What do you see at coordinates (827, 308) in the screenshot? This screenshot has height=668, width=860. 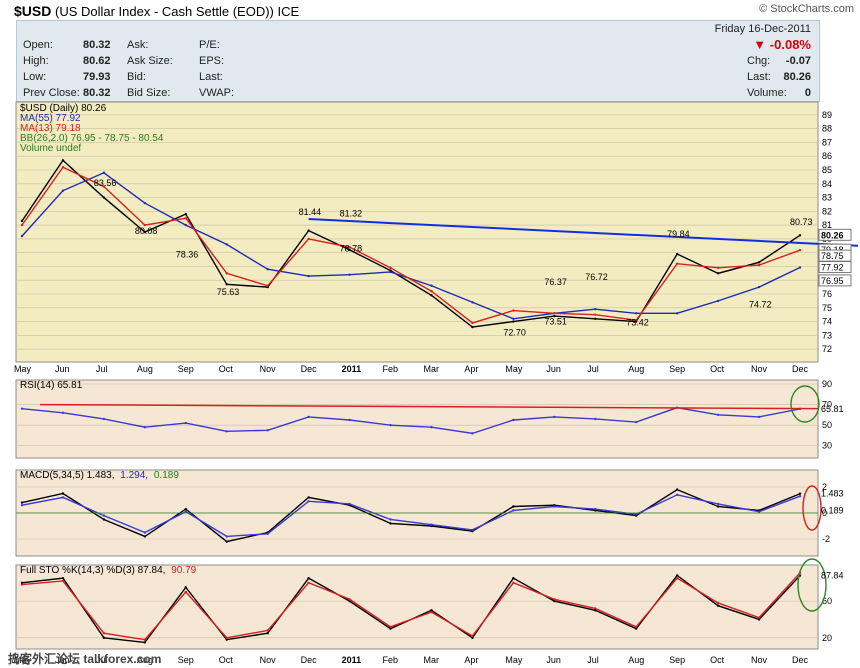 I see `y-tick-label: 75` at bounding box center [827, 308].